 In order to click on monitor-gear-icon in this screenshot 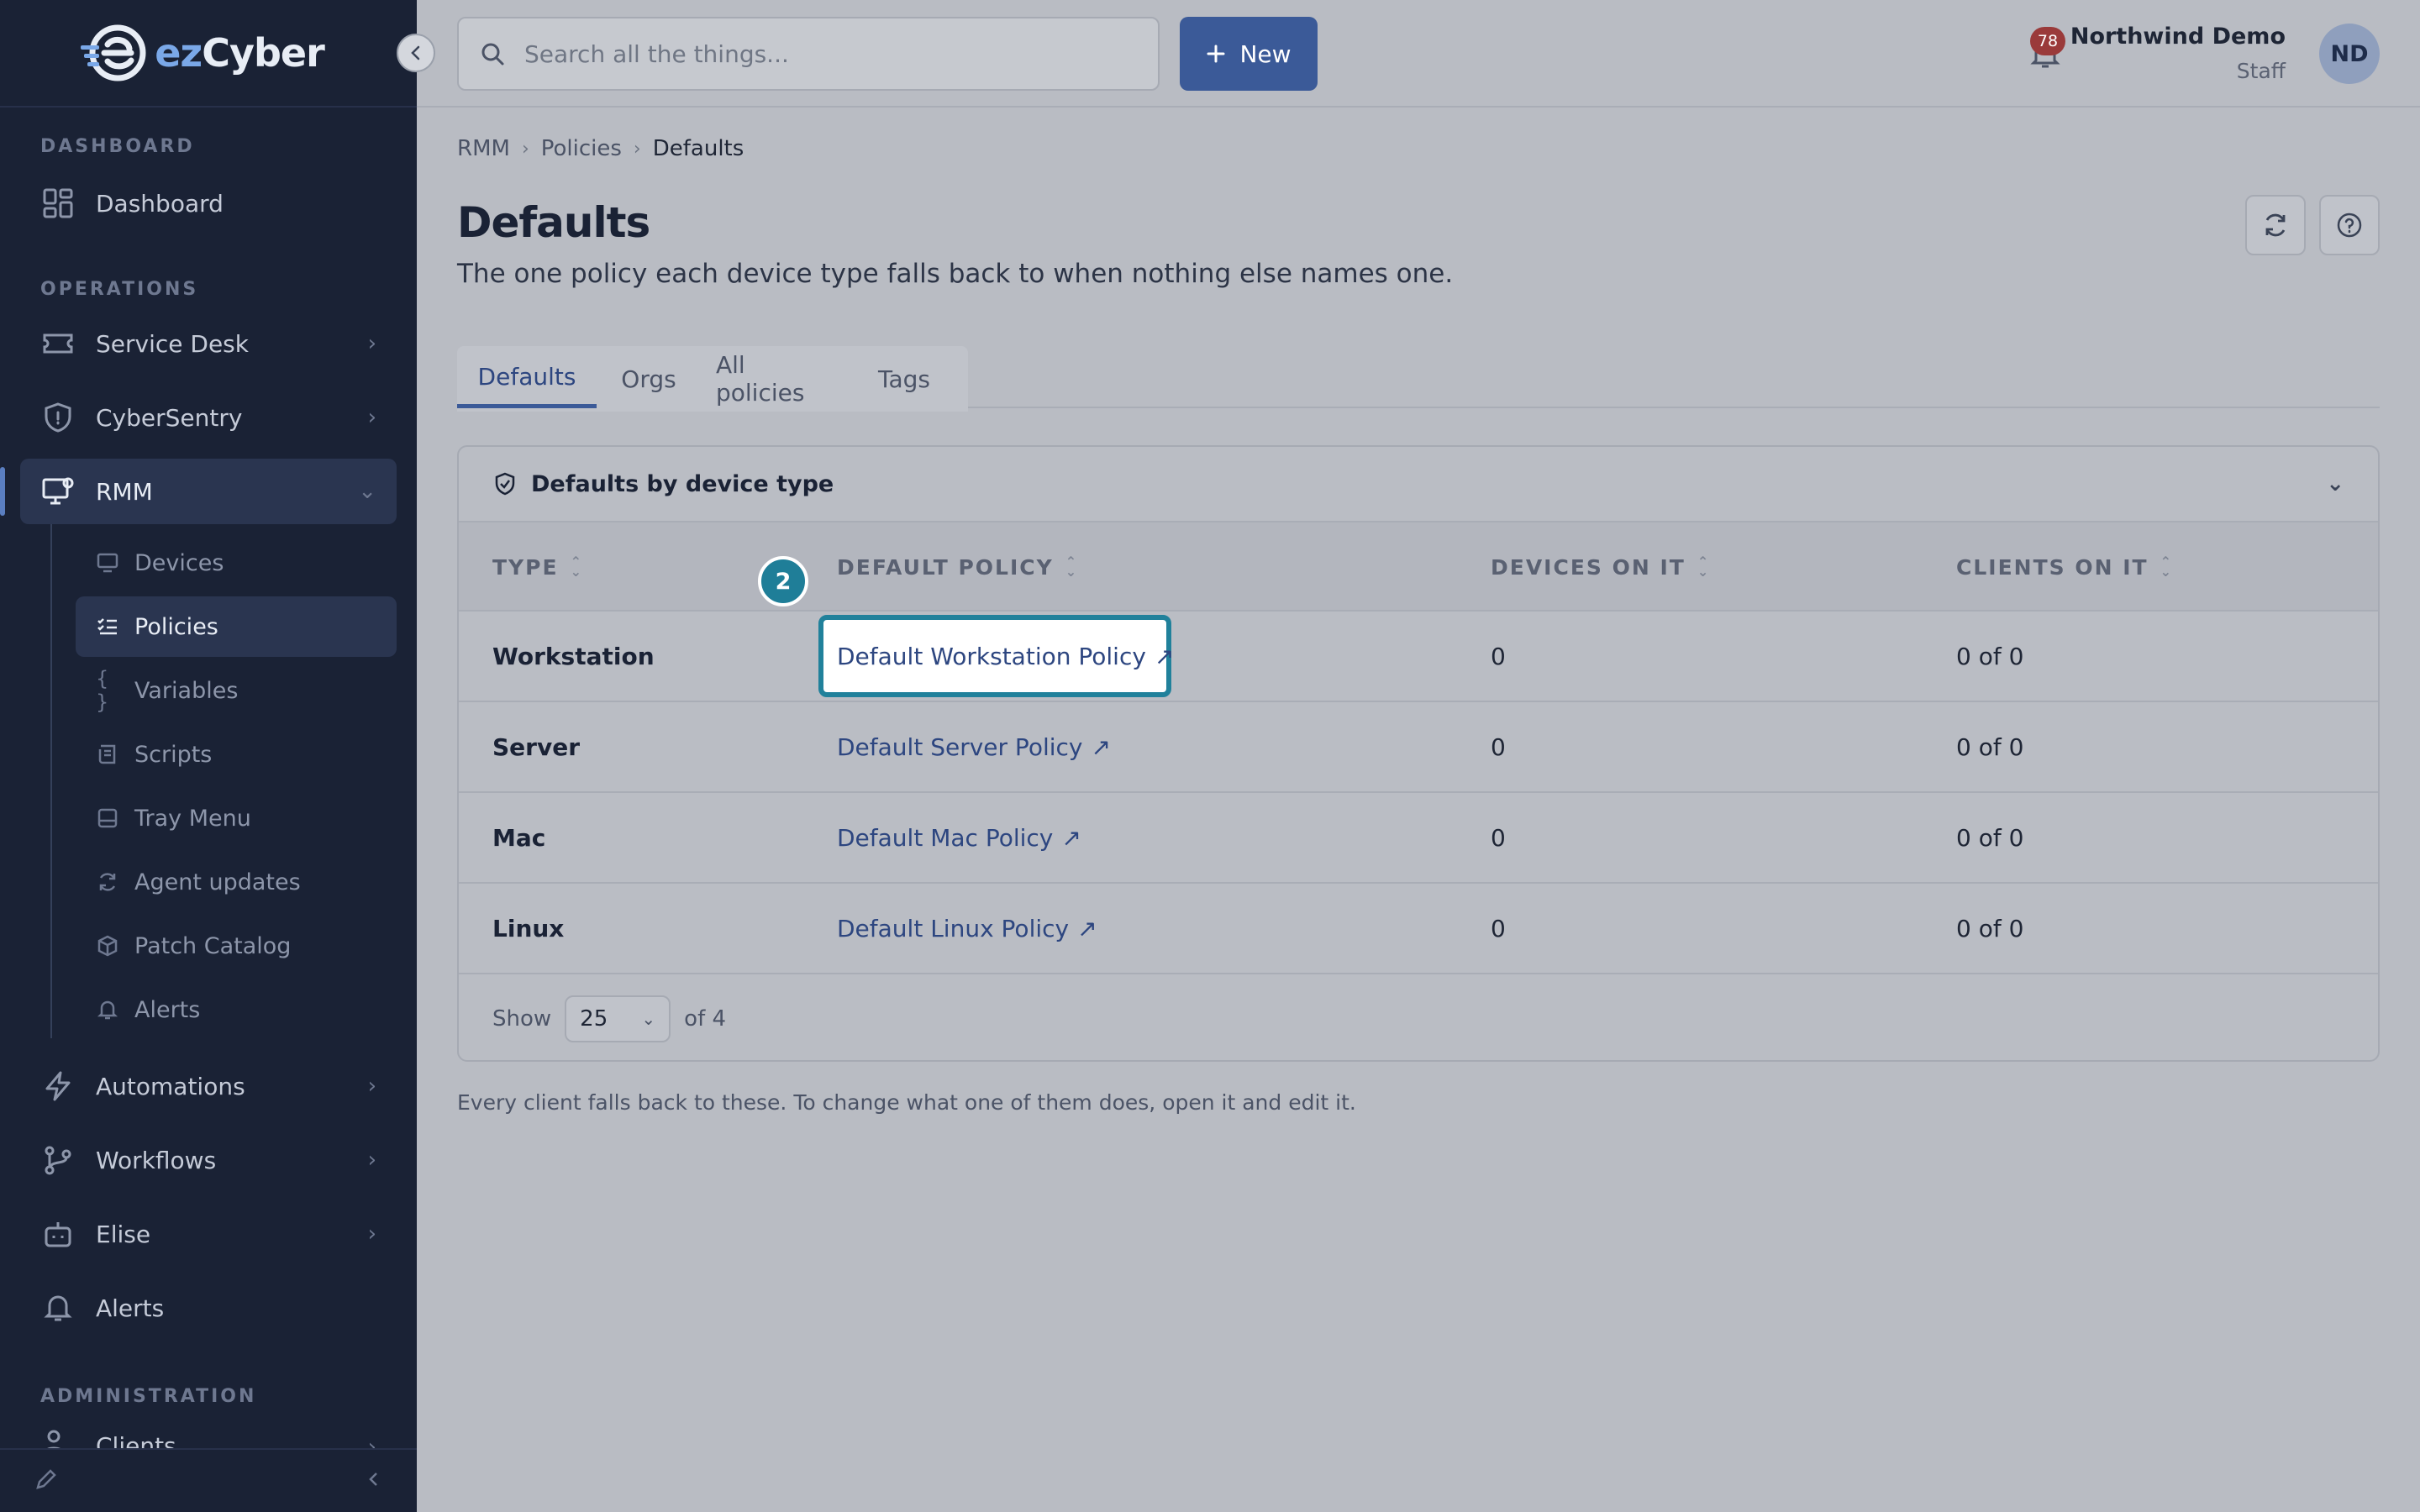, I will do `click(58, 491)`.